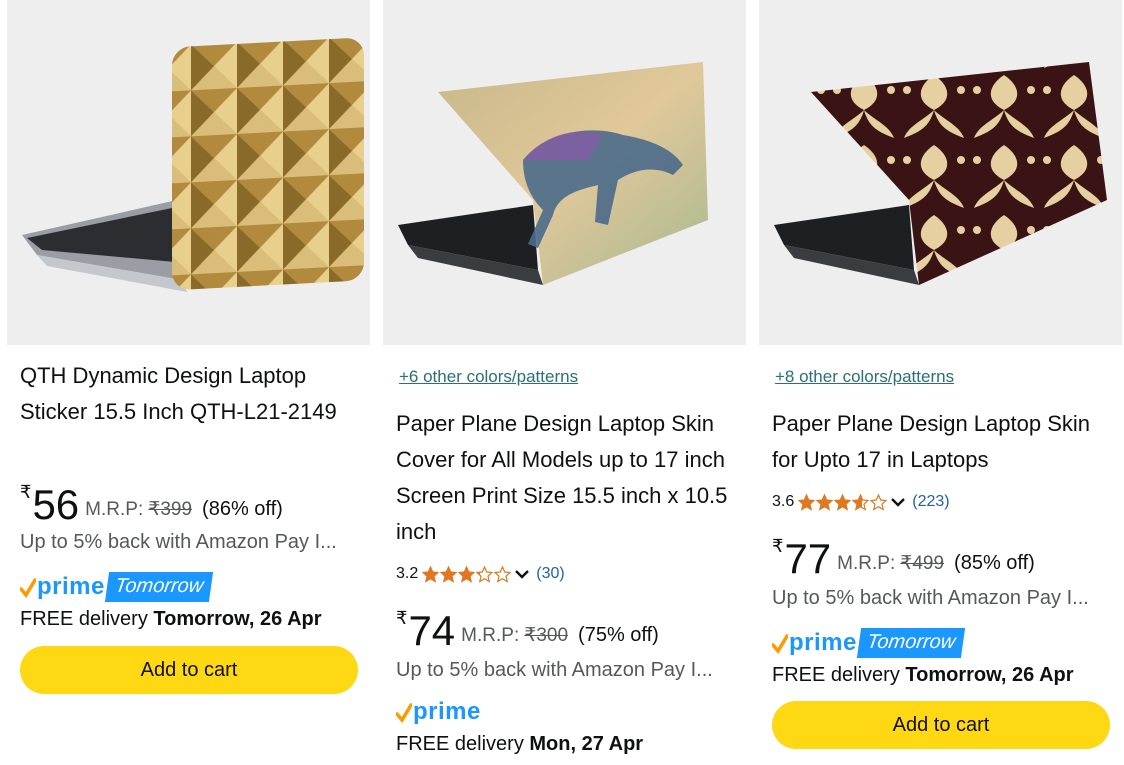 The height and width of the screenshot is (765, 1124). What do you see at coordinates (864, 377) in the screenshot?
I see `other-colors-link: +8 other colors/patterns` at bounding box center [864, 377].